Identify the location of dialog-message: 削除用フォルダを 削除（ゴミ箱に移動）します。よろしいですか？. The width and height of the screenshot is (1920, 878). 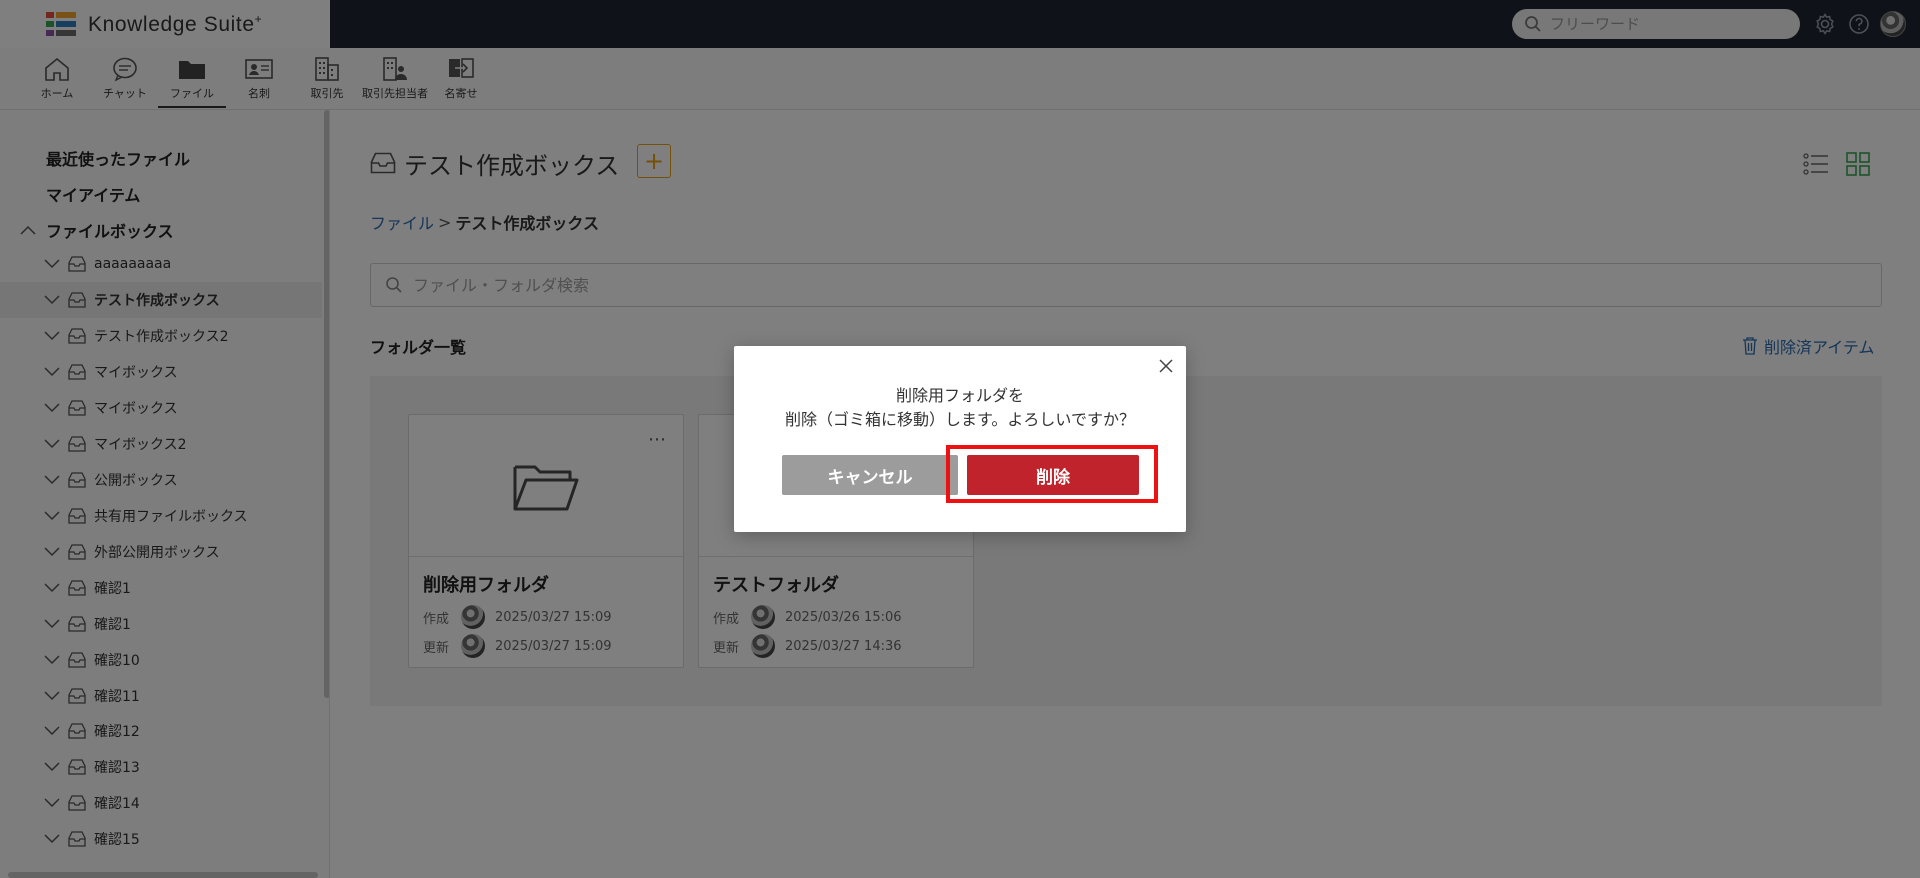
(960, 407).